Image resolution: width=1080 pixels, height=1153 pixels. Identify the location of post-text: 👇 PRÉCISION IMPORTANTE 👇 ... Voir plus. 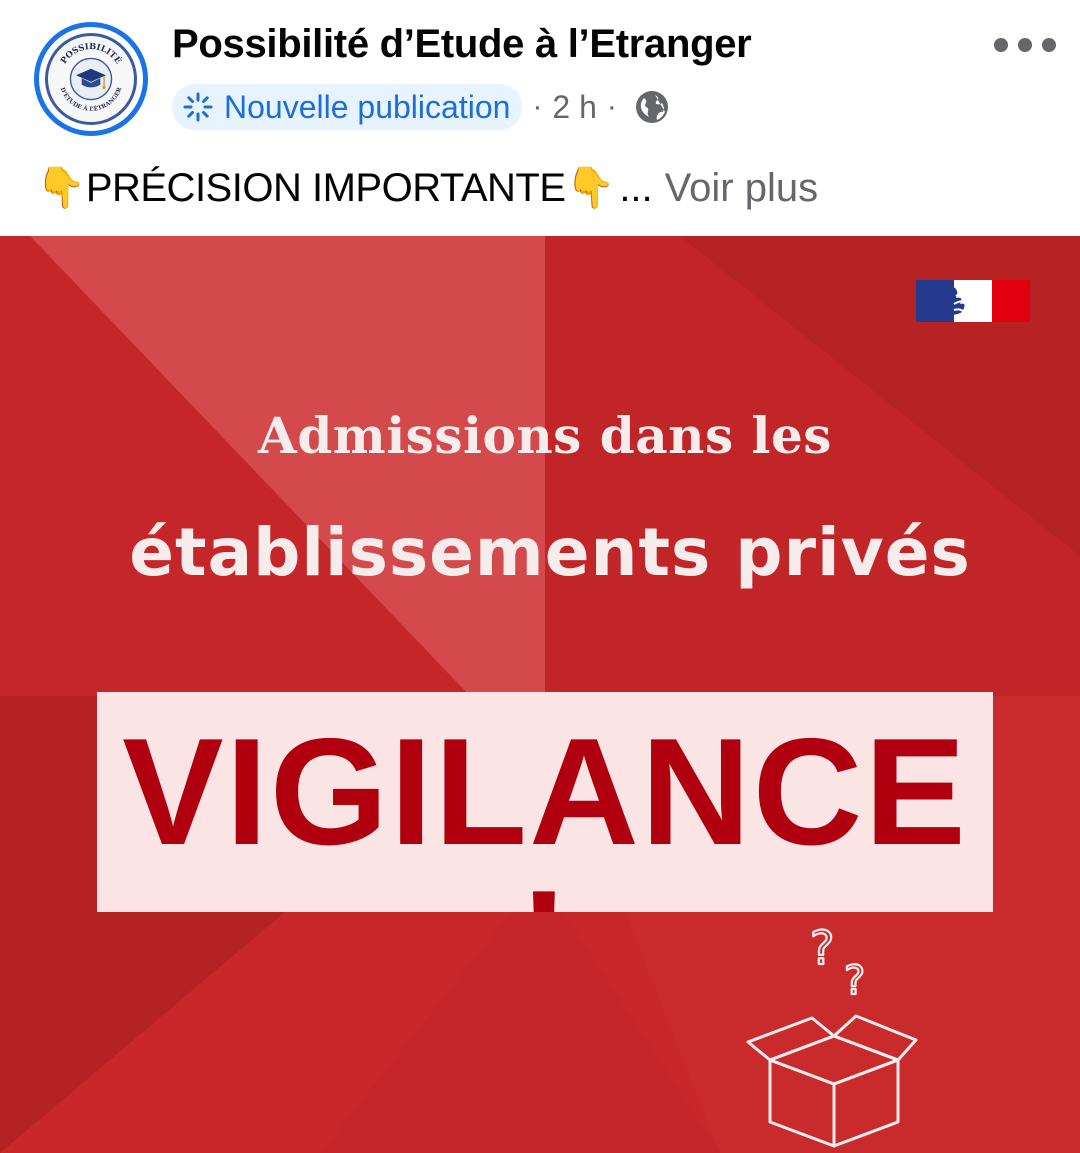
(427, 188).